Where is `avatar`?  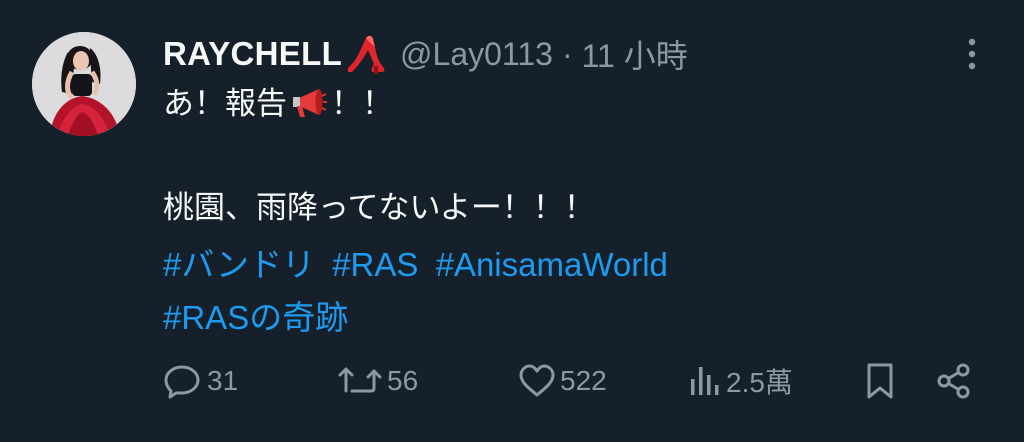 avatar is located at coordinates (84, 84).